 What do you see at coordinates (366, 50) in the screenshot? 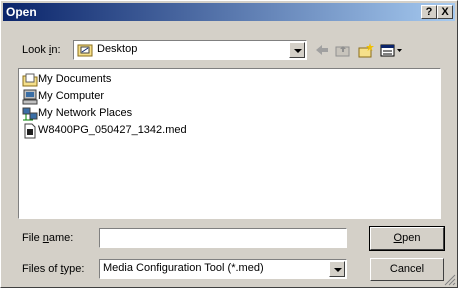
I see `new-folder-icon` at bounding box center [366, 50].